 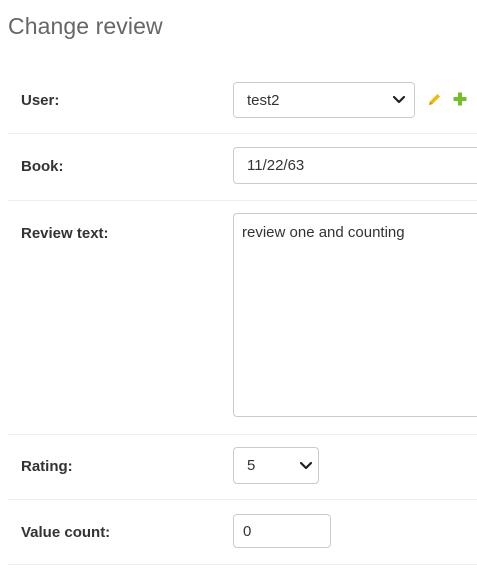 I want to click on form-row-value-count: Value count: 0, so click(x=242, y=532).